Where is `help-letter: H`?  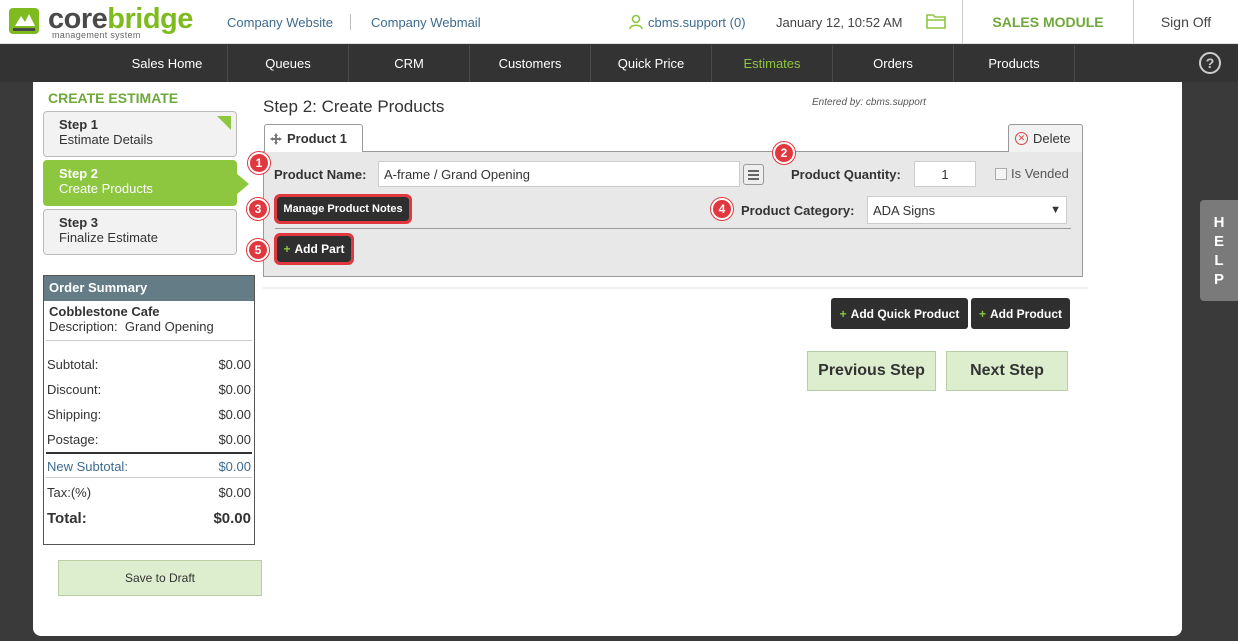 help-letter: H is located at coordinates (1219, 222).